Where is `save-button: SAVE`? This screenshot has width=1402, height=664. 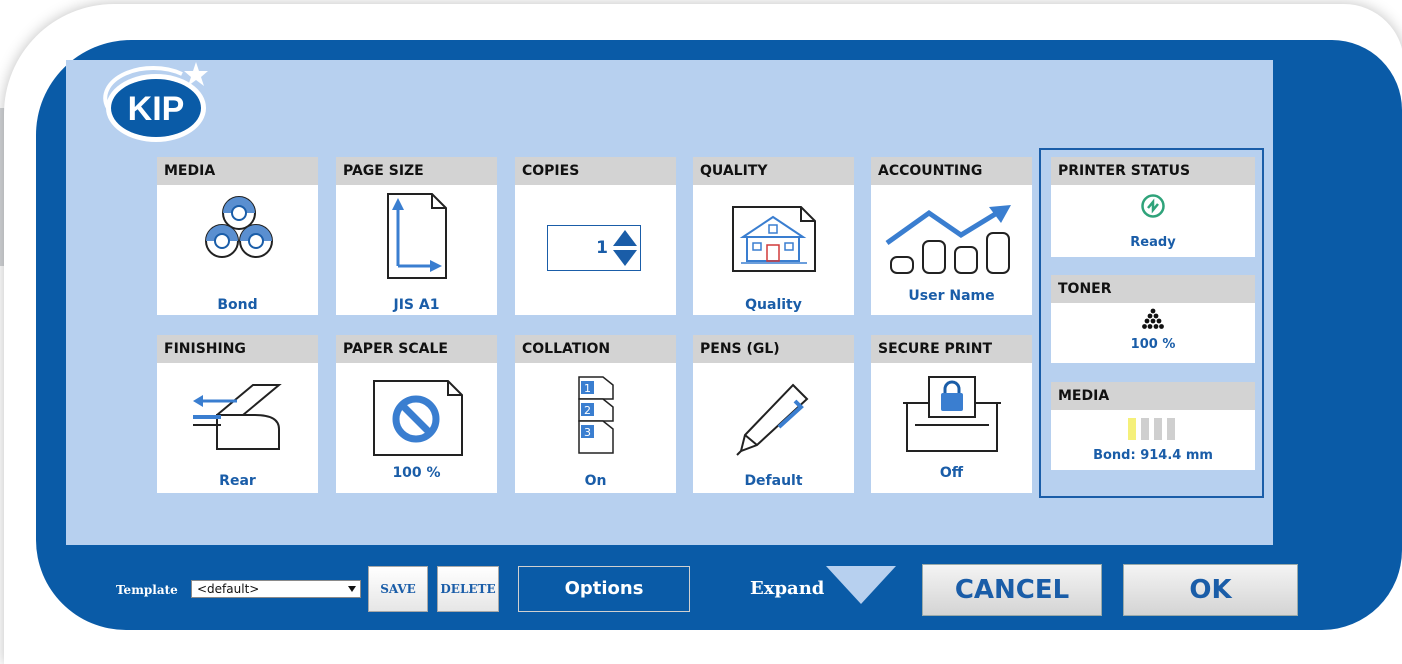 save-button: SAVE is located at coordinates (398, 589).